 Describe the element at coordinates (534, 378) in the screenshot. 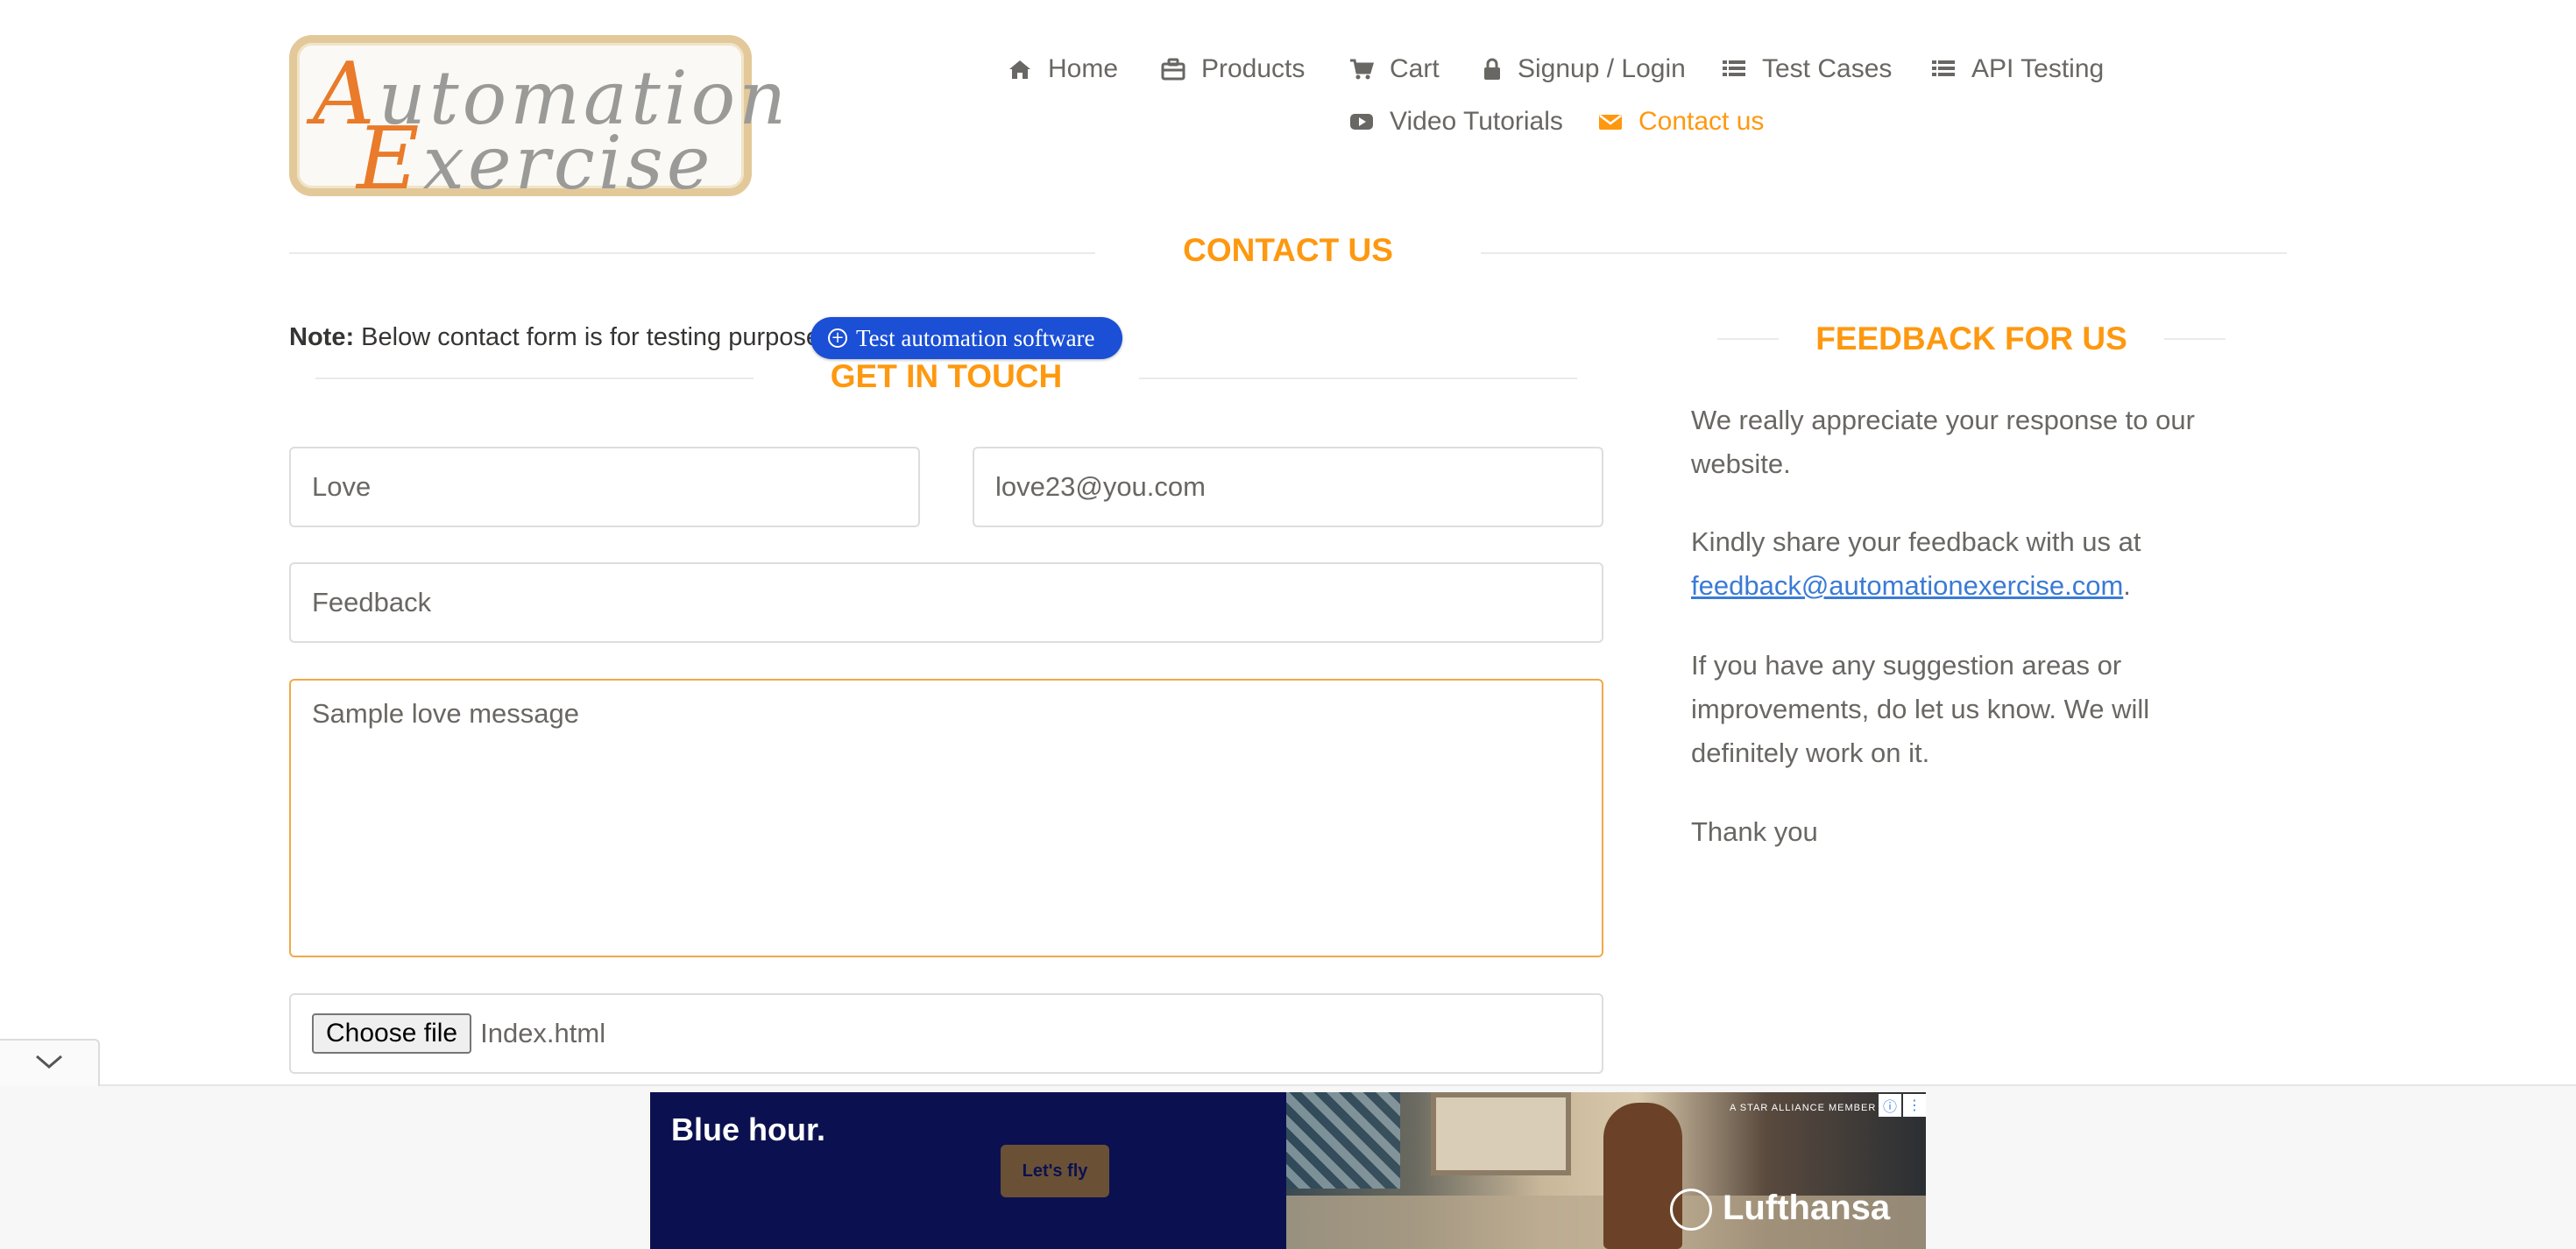

I see `touch-divider-left` at that location.